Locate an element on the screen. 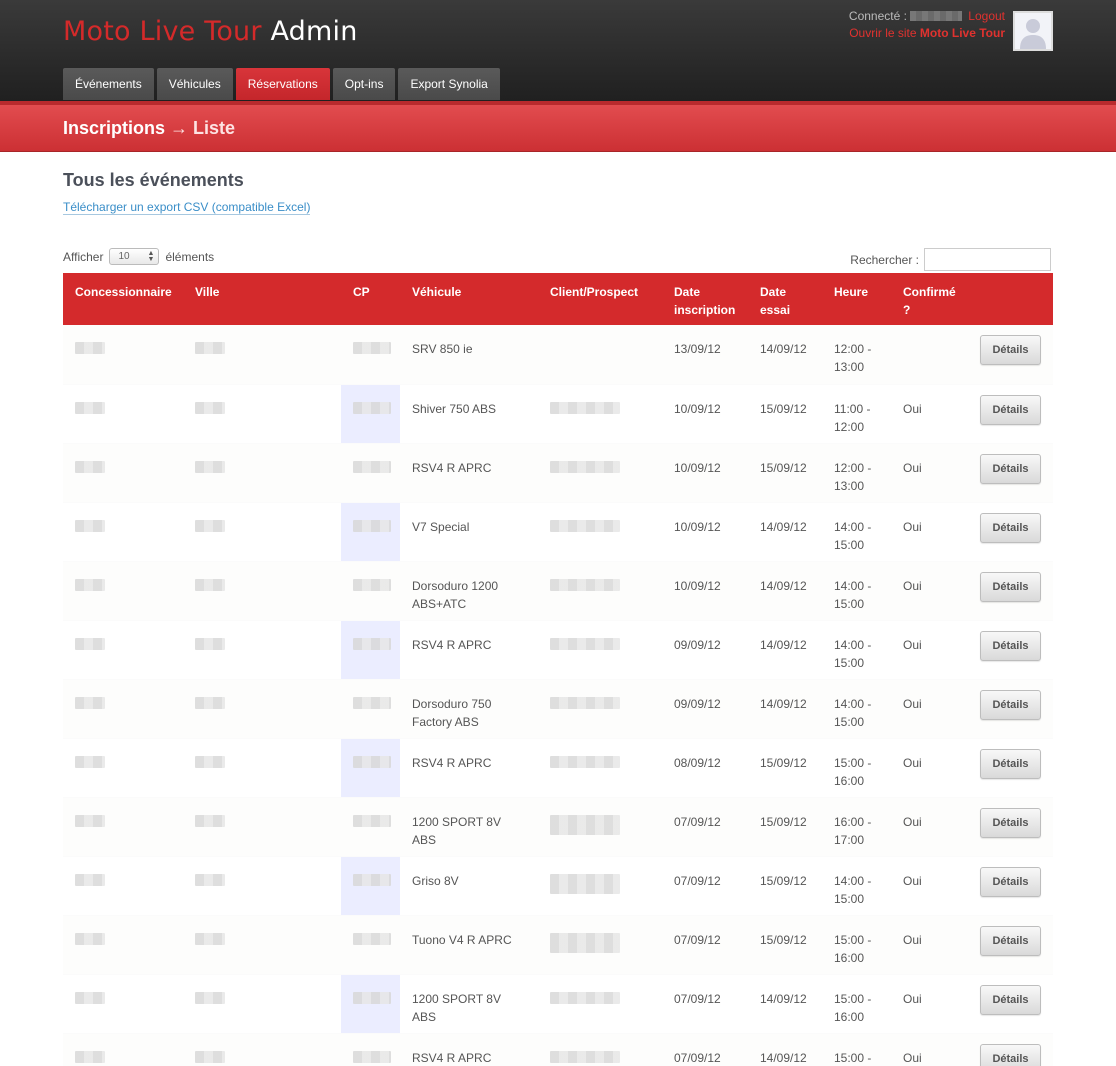 Image resolution: width=1116 pixels, height=1066 pixels. cell-date-inscription: 08/09/12 is located at coordinates (705, 768).